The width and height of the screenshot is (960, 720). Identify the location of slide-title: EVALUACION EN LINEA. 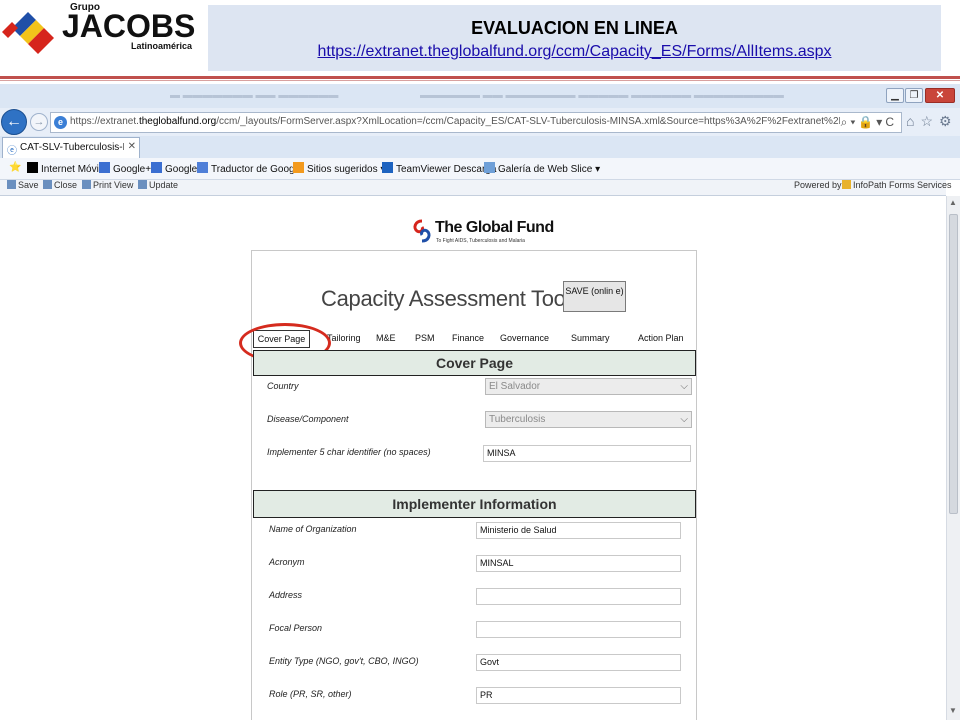
(574, 28).